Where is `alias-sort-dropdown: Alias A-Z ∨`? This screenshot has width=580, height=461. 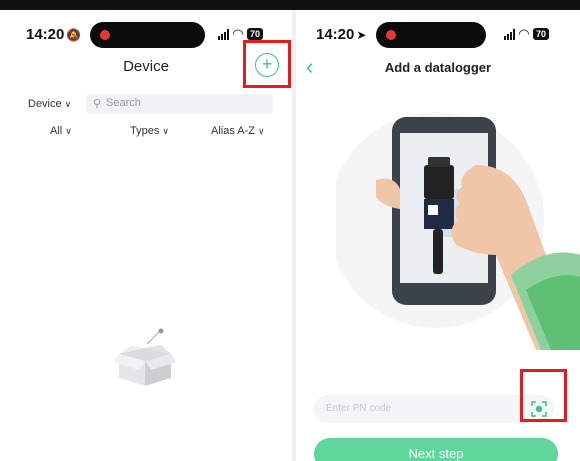
alias-sort-dropdown: Alias A-Z ∨ is located at coordinates (238, 131).